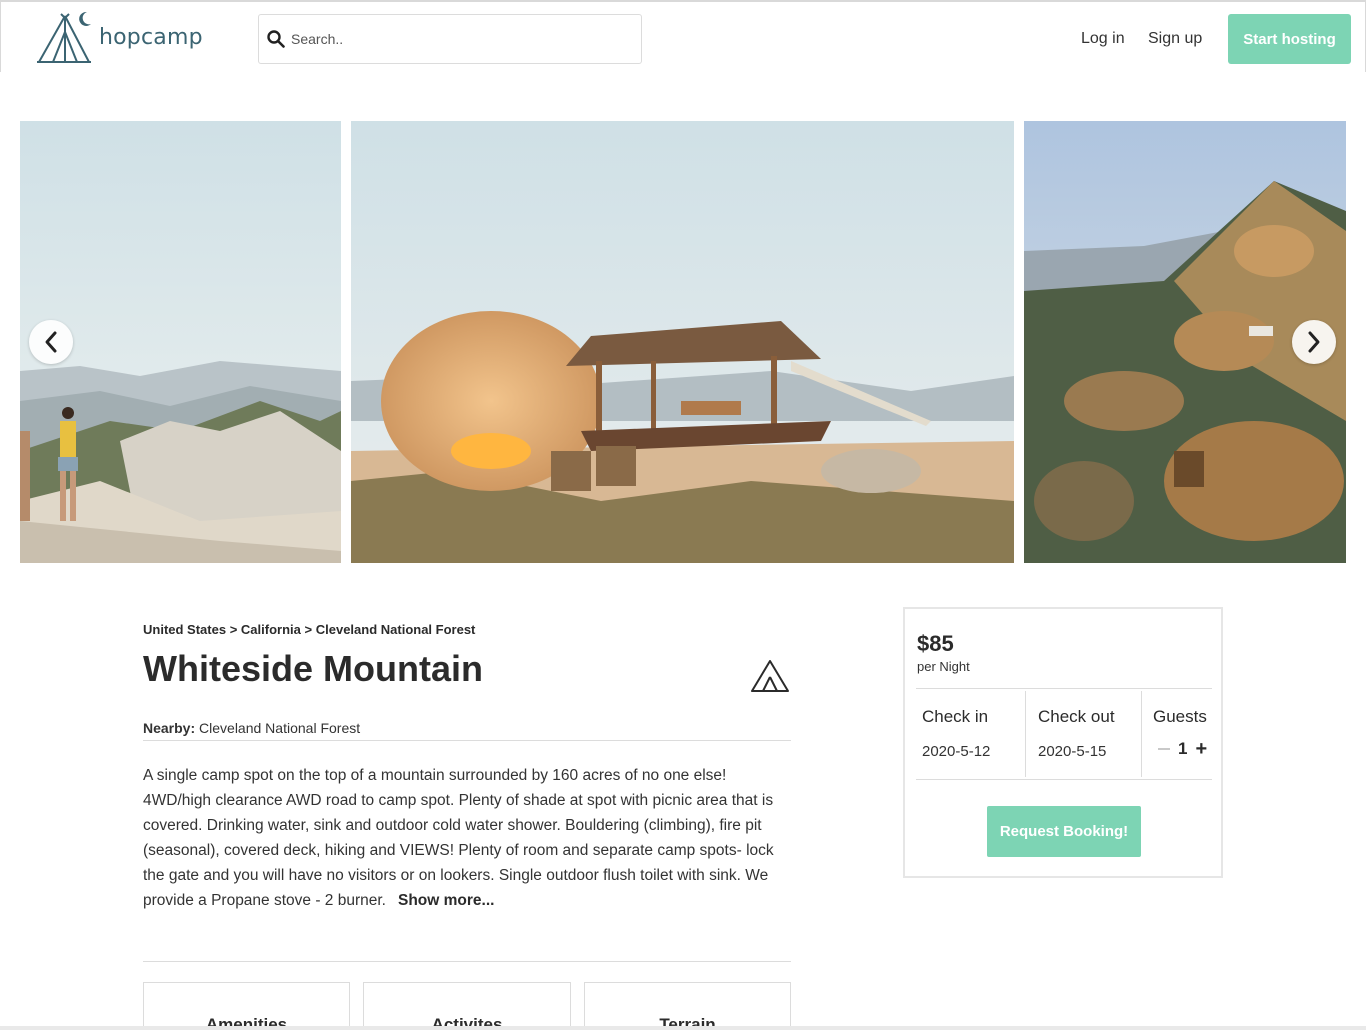 This screenshot has height=1030, width=1366. What do you see at coordinates (935, 643) in the screenshot?
I see `nightly-price: $85` at bounding box center [935, 643].